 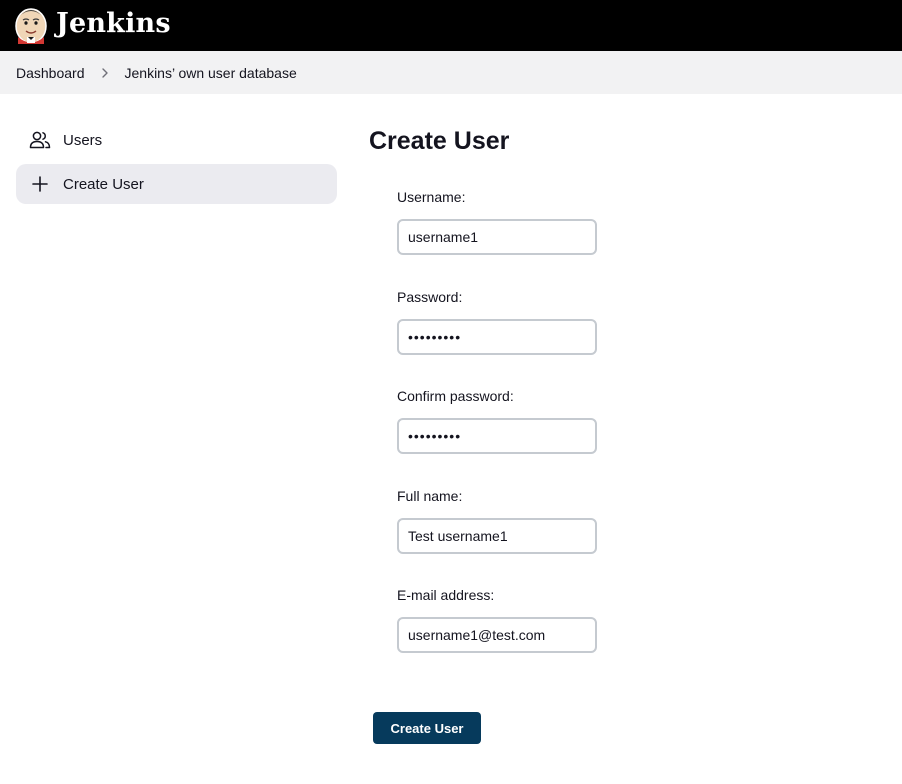 I want to click on breadcrumb-dashboard: Dashboard, so click(x=50, y=73).